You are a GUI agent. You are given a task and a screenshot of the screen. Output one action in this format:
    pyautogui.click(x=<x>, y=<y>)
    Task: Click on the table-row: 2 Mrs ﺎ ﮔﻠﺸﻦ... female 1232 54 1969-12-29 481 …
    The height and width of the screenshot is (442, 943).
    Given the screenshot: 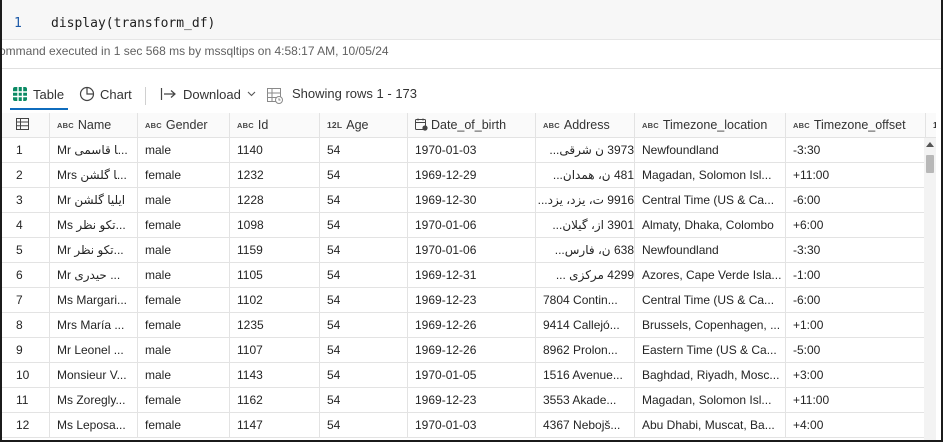 What is the action you would take?
    pyautogui.click(x=471, y=175)
    